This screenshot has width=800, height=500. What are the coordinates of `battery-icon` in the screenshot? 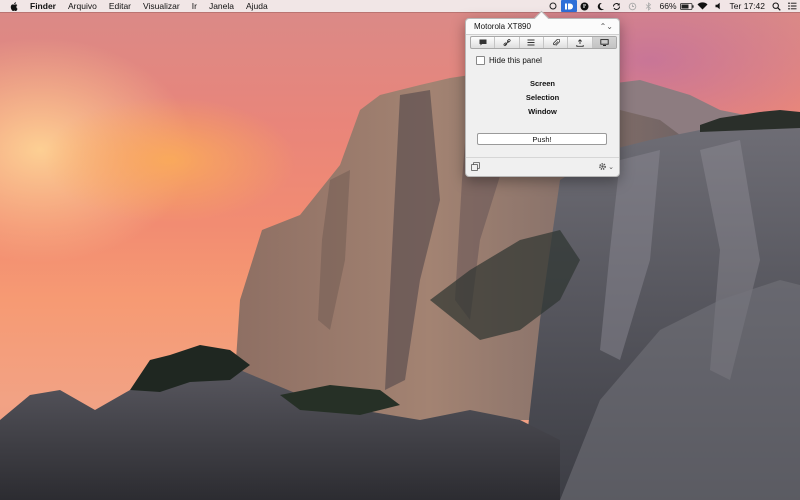 It's located at (687, 6).